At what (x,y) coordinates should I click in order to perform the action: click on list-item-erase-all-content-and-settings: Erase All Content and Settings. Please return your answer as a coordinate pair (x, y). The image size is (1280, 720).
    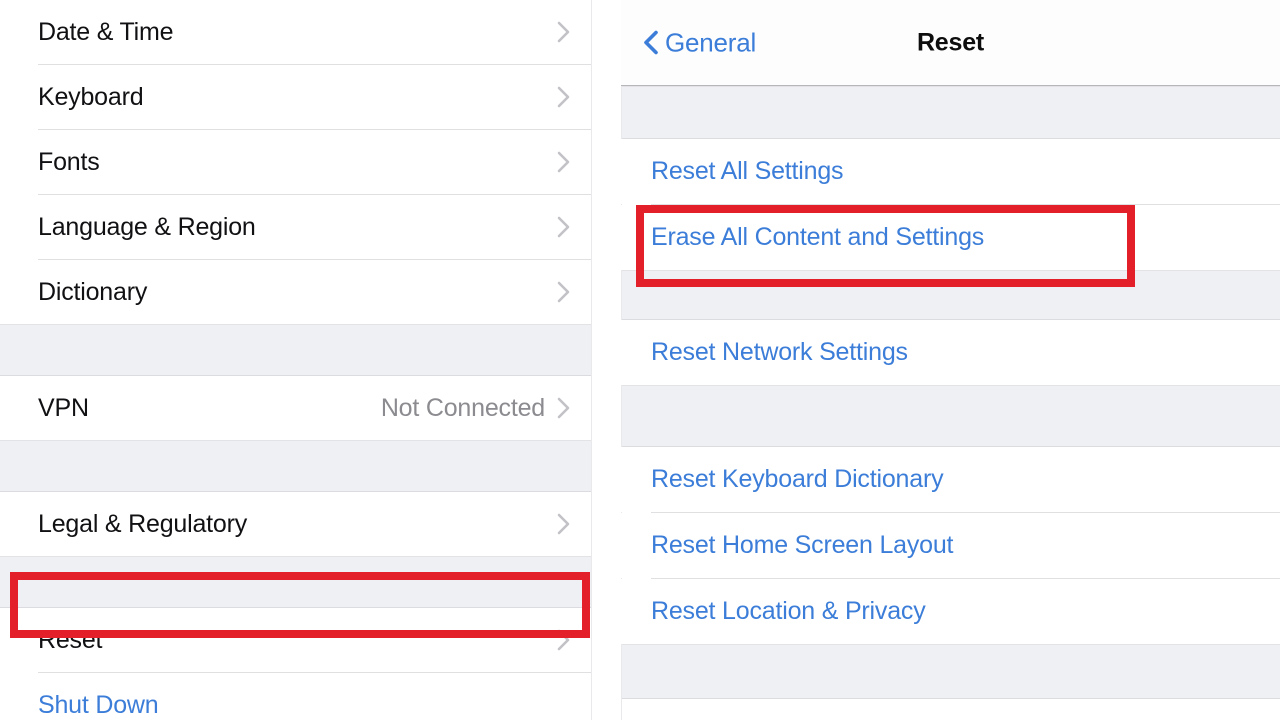
    Looking at the image, I should click on (950, 237).